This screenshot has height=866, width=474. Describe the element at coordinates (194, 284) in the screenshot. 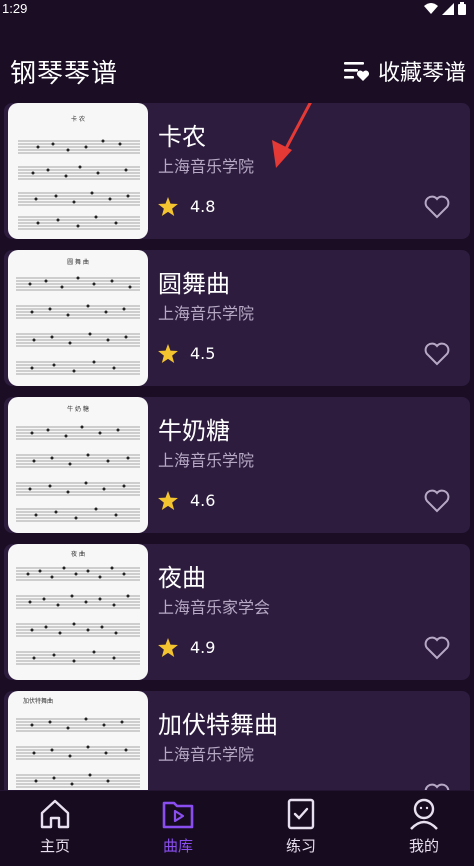

I see `piece-title: 圆舞曲` at that location.